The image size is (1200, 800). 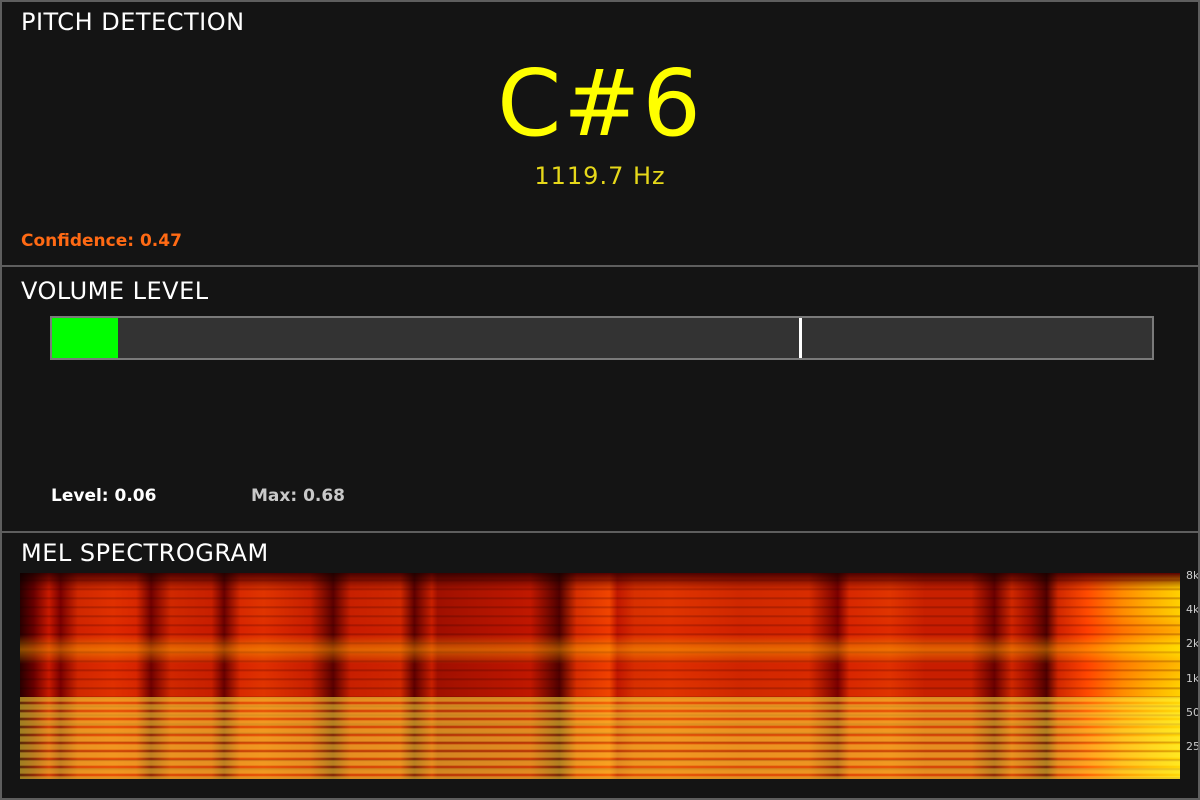 I want to click on volume-meter, so click(x=602, y=338).